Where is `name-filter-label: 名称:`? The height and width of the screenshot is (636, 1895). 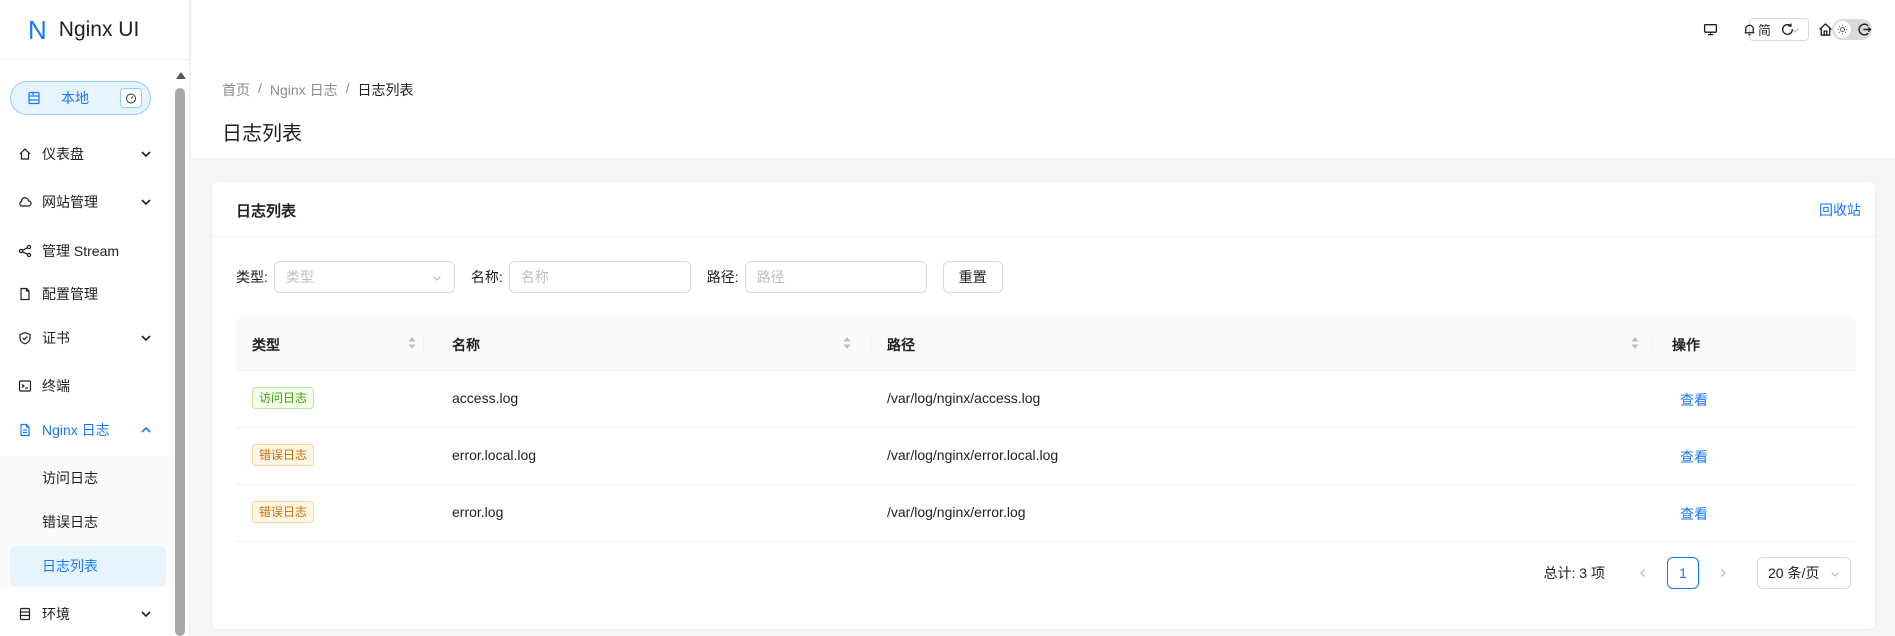 name-filter-label: 名称: is located at coordinates (486, 277).